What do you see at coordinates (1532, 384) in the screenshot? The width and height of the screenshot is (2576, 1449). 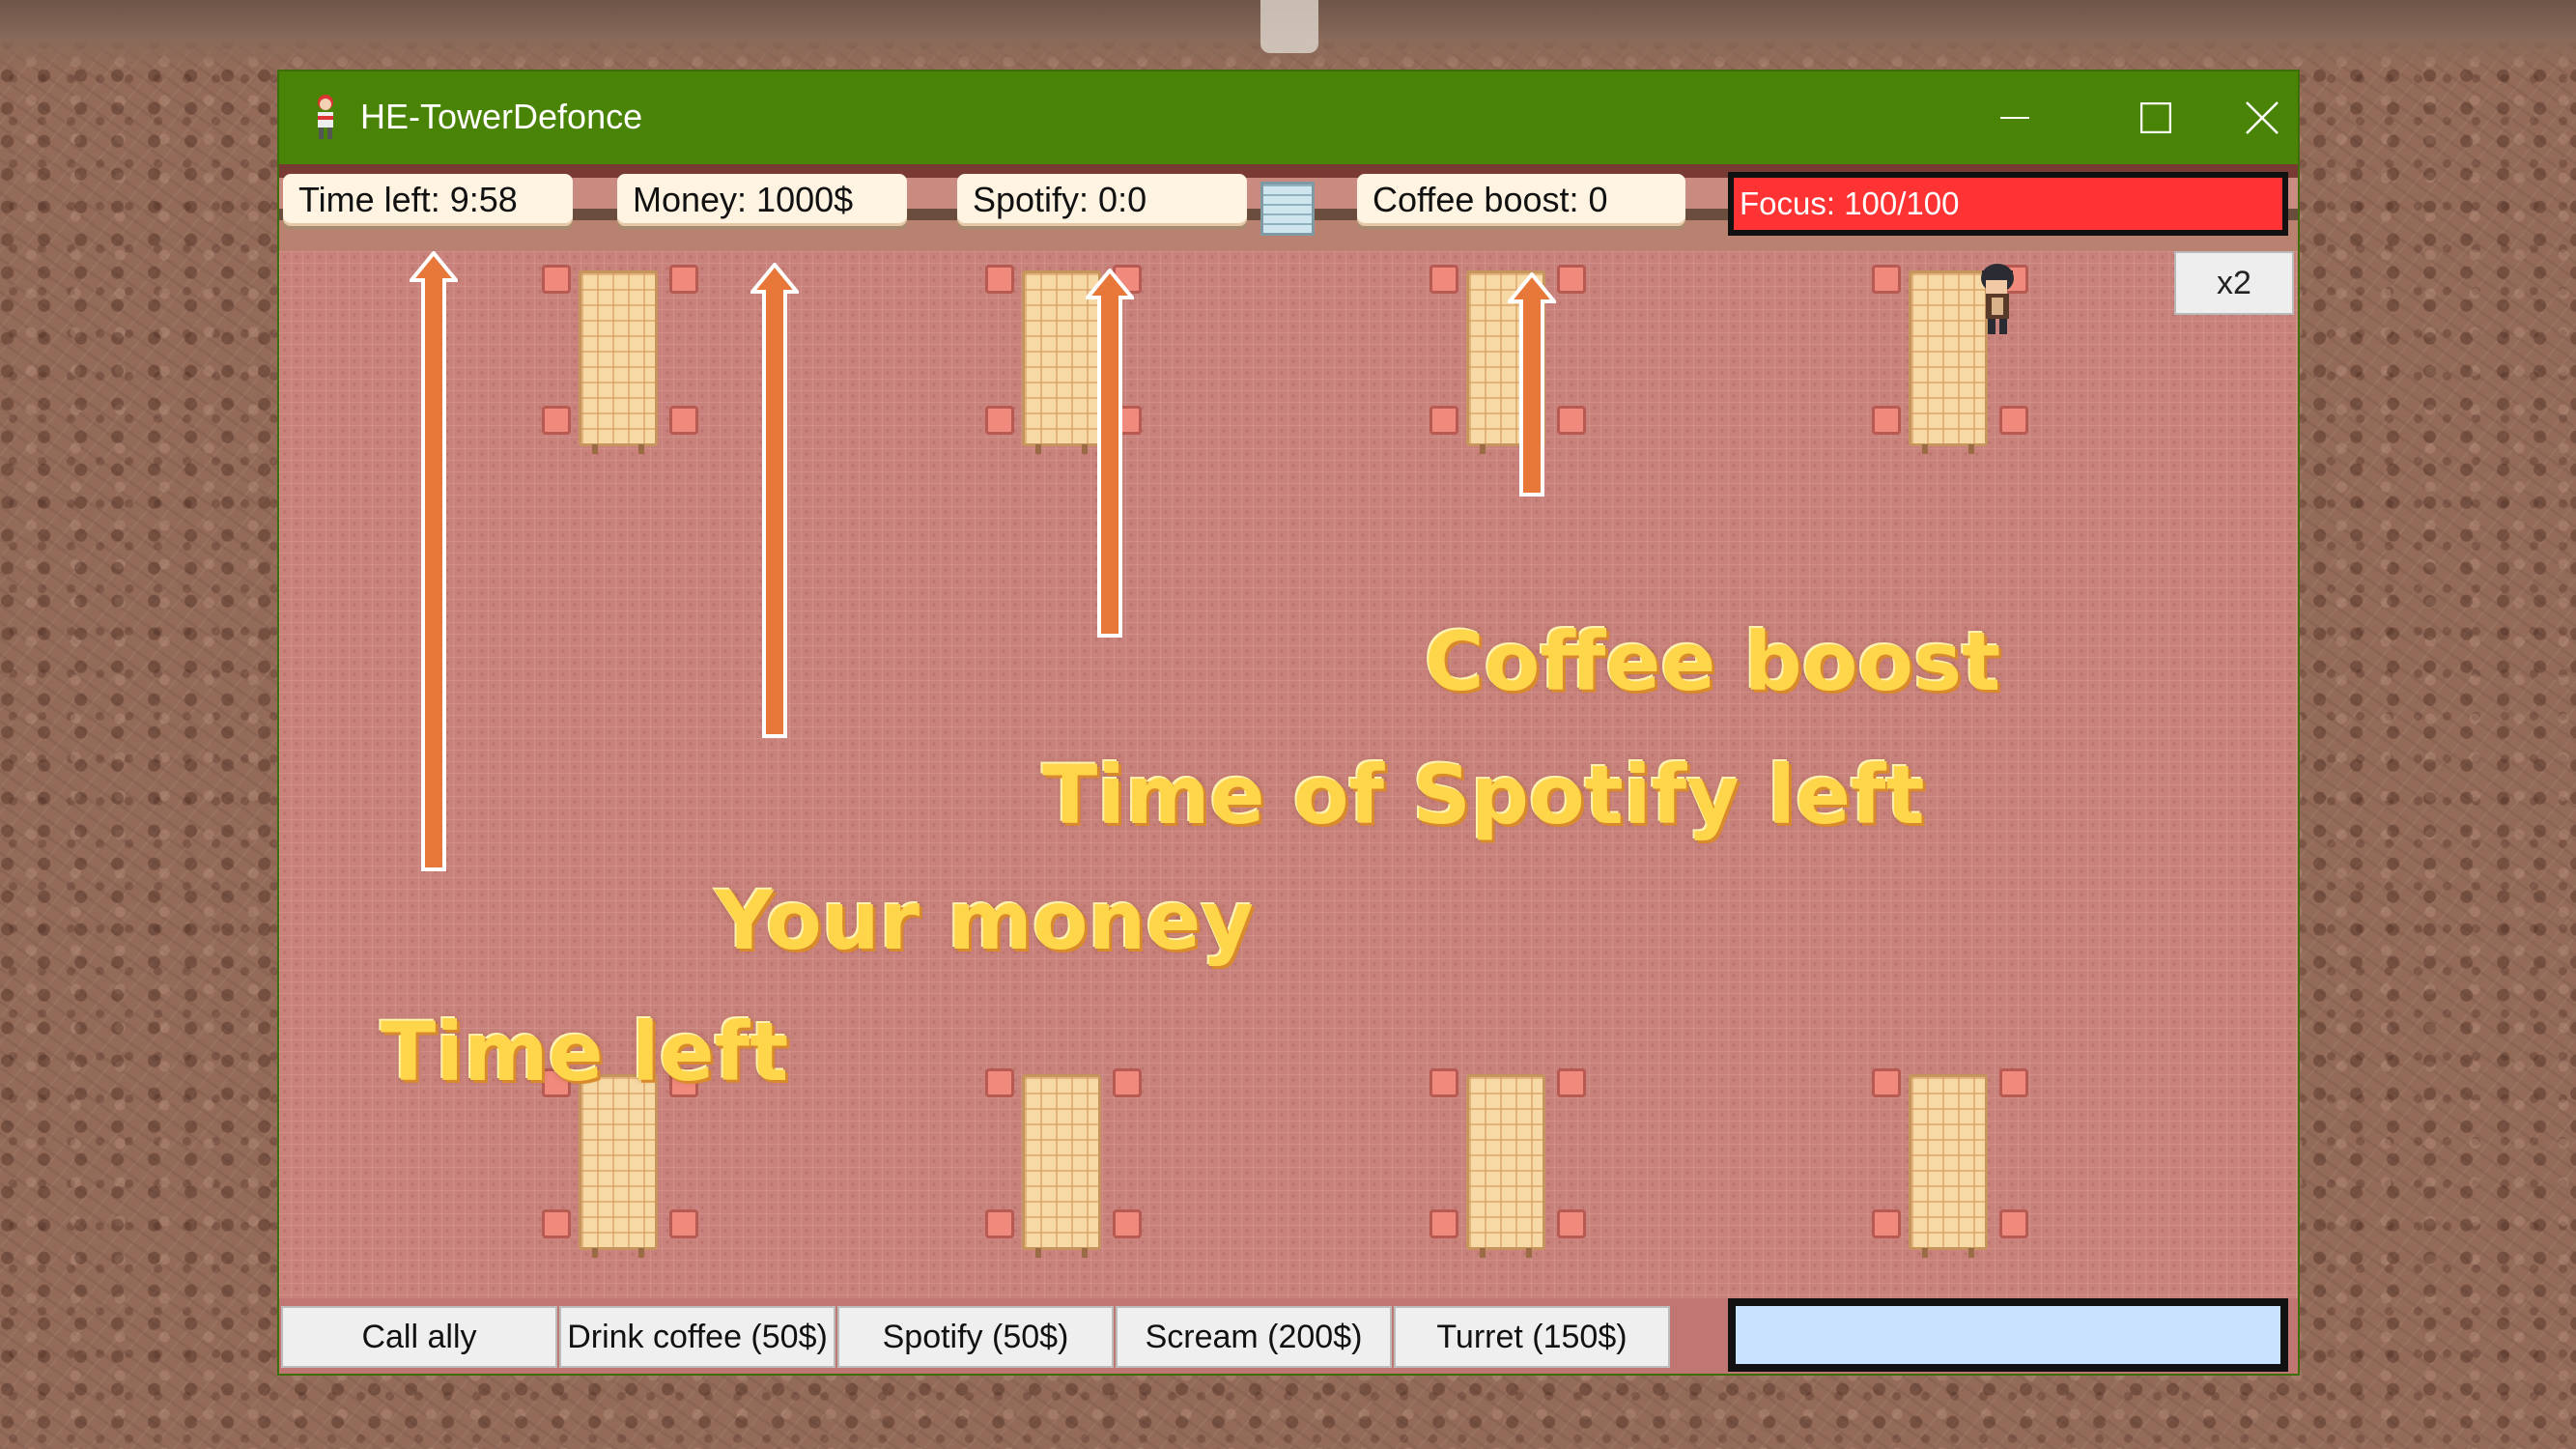 I see `coffee-boost-arrow` at bounding box center [1532, 384].